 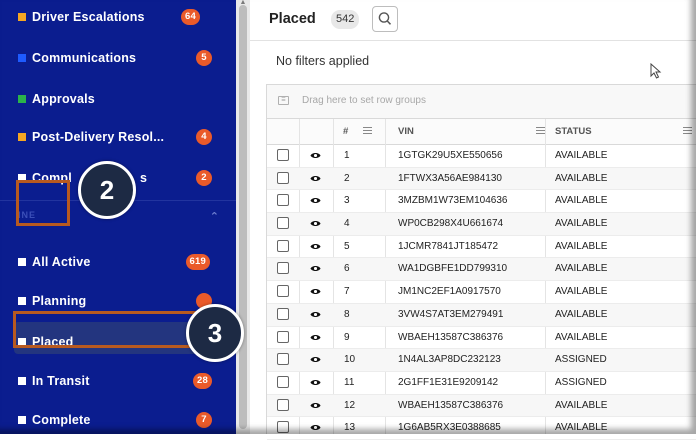 What do you see at coordinates (215, 216) in the screenshot?
I see `chevron-up-icon: ⌃` at bounding box center [215, 216].